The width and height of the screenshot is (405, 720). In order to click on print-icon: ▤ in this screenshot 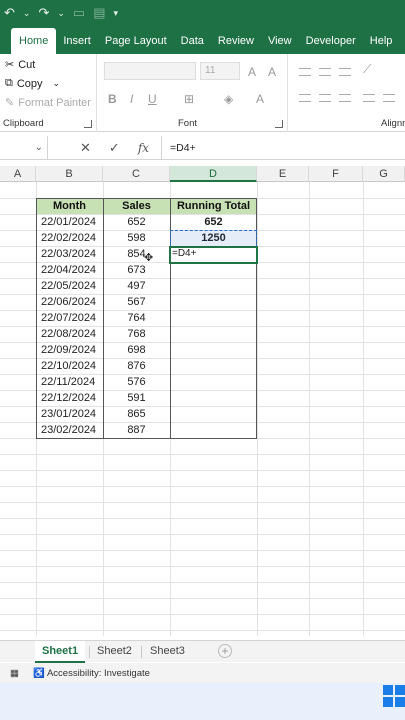, I will do `click(99, 13)`.